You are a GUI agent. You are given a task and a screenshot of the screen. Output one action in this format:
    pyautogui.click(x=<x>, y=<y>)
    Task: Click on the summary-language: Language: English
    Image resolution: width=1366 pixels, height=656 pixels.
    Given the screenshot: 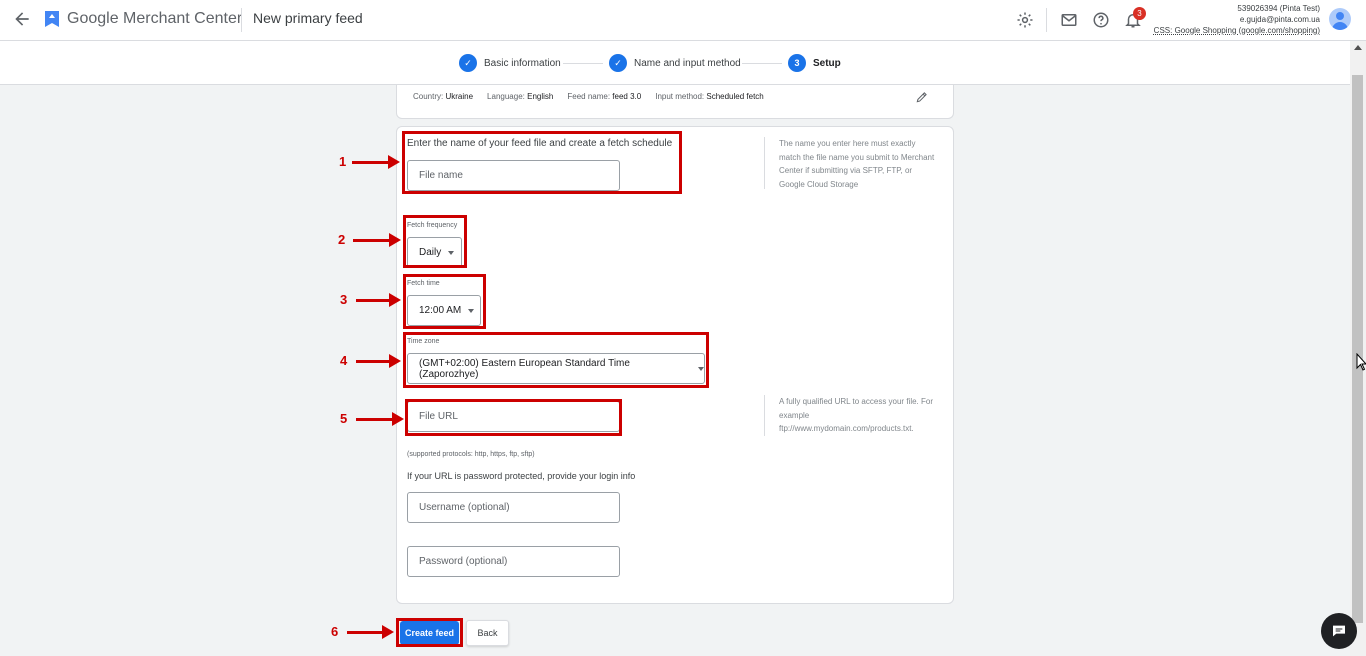 What is the action you would take?
    pyautogui.click(x=520, y=96)
    